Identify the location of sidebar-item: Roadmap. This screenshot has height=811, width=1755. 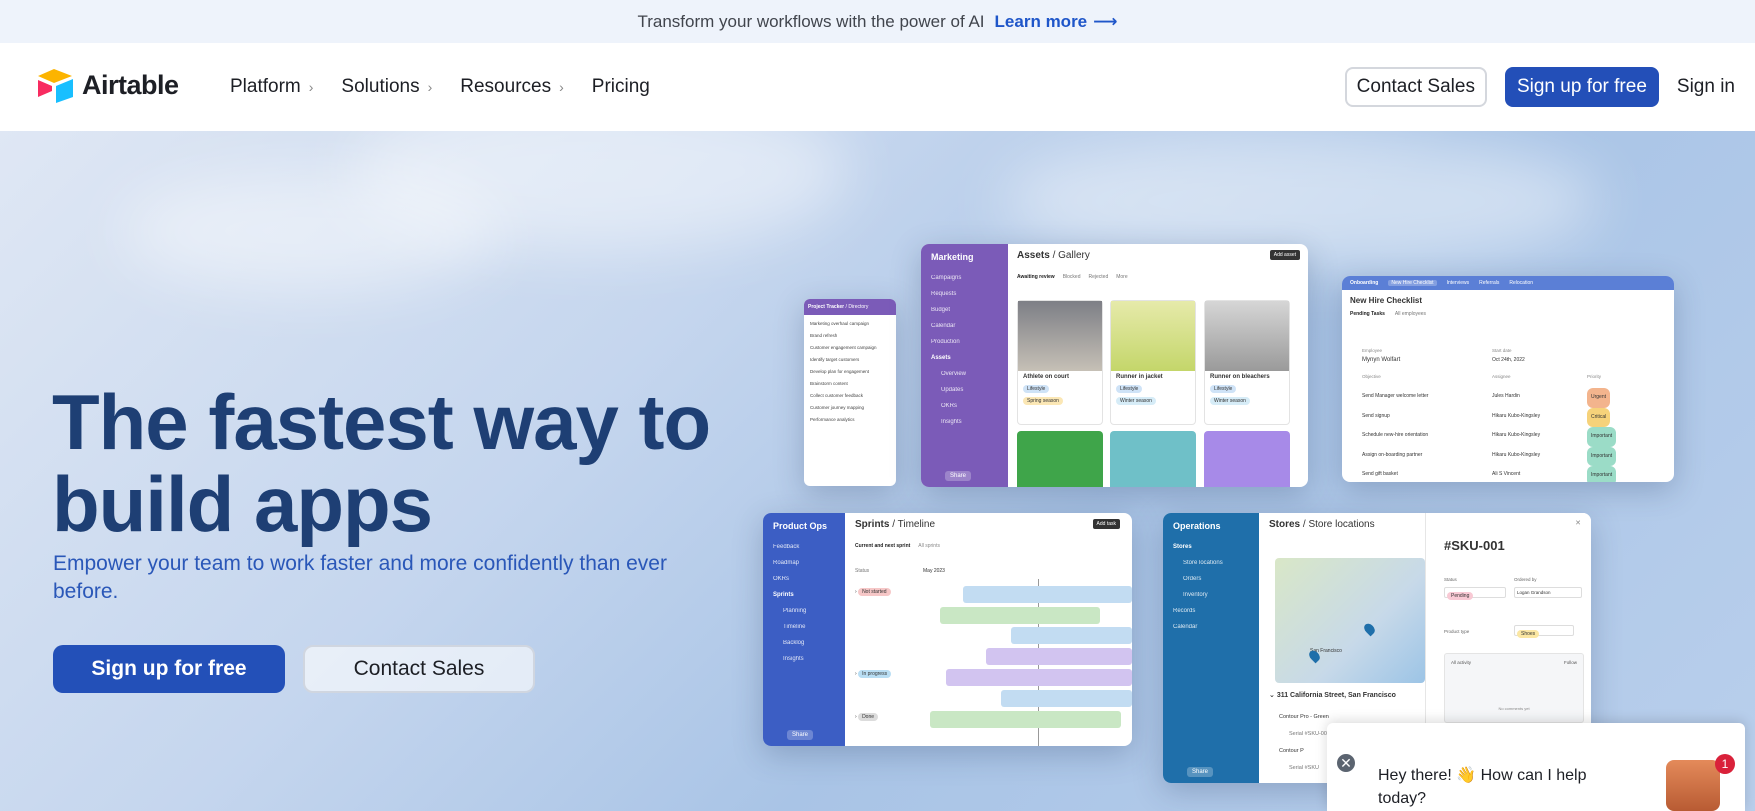
(804, 563).